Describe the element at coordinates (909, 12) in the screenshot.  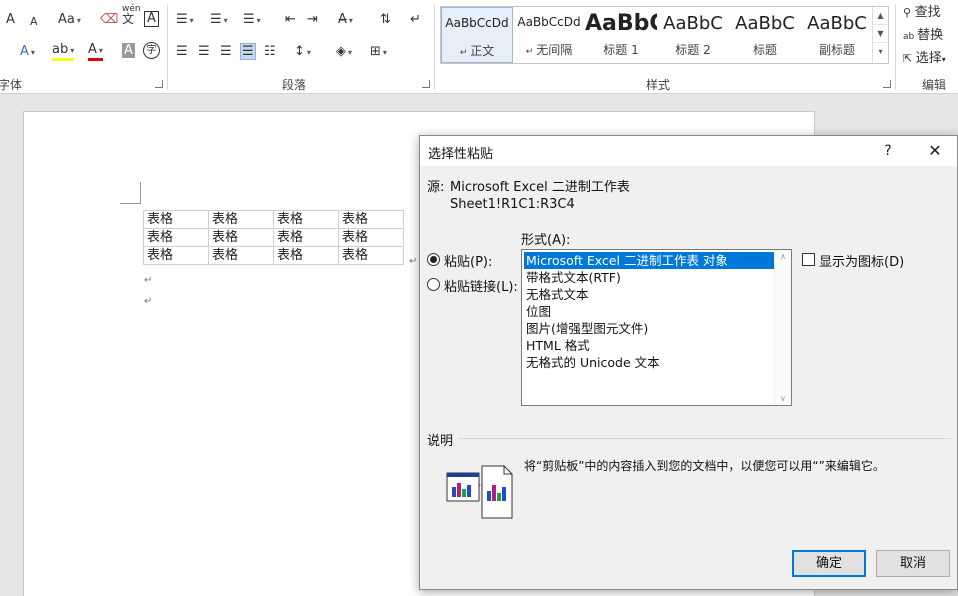
I see `binoculars-icon: ⚲` at that location.